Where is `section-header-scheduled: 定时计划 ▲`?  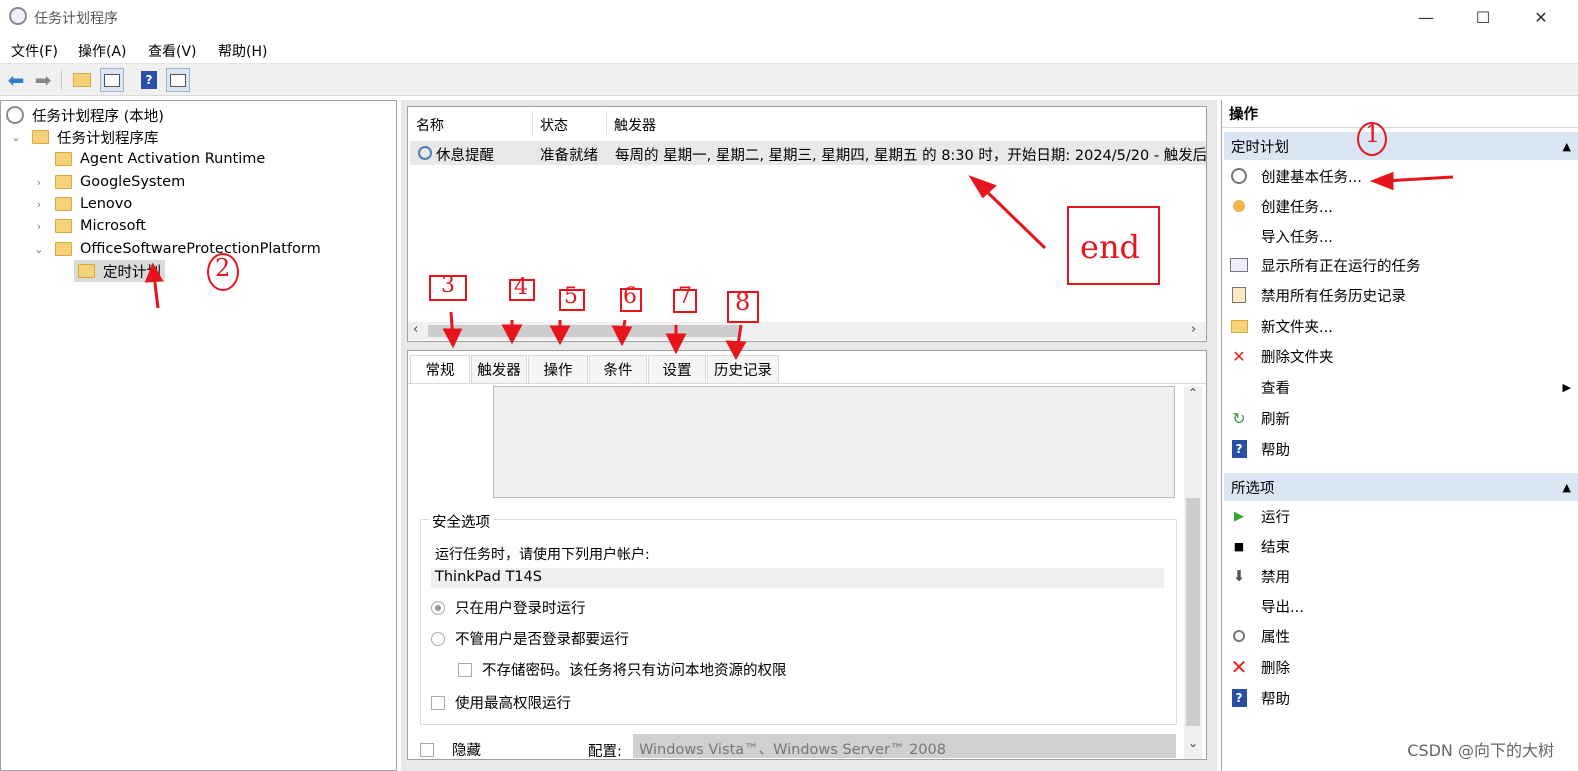
section-header-scheduled: 定时计划 ▲ is located at coordinates (1401, 146).